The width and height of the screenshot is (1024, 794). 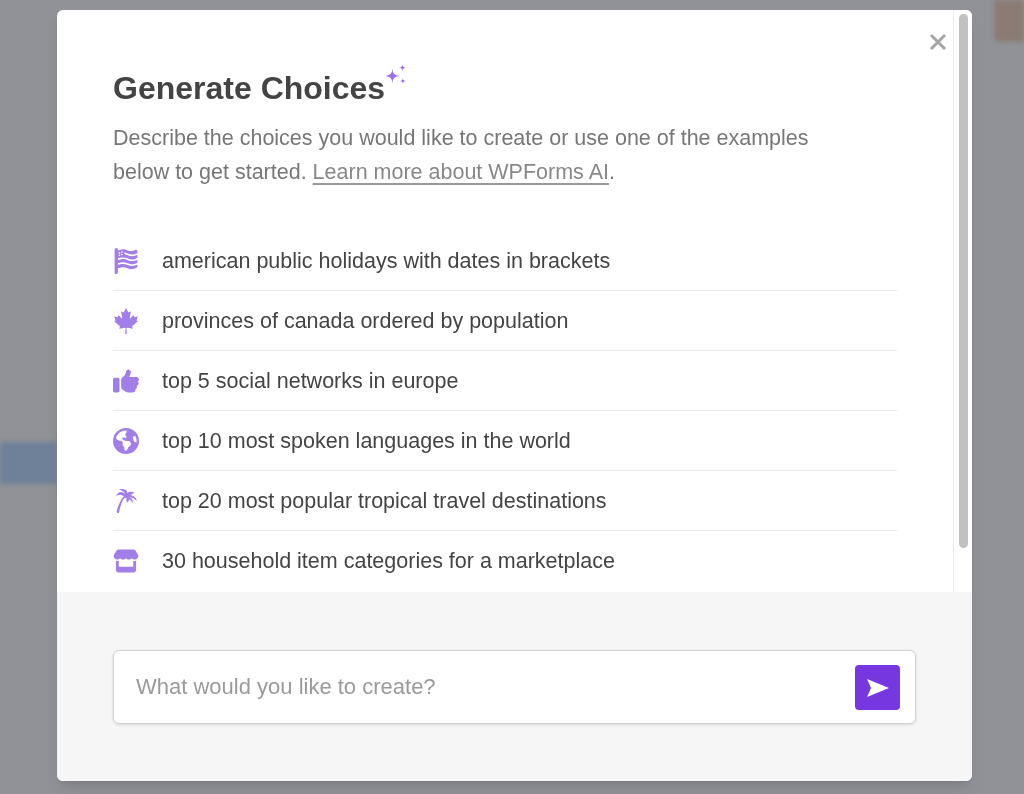 What do you see at coordinates (505, 561) in the screenshot?
I see `example-item: 30 household item categories for a marketplace` at bounding box center [505, 561].